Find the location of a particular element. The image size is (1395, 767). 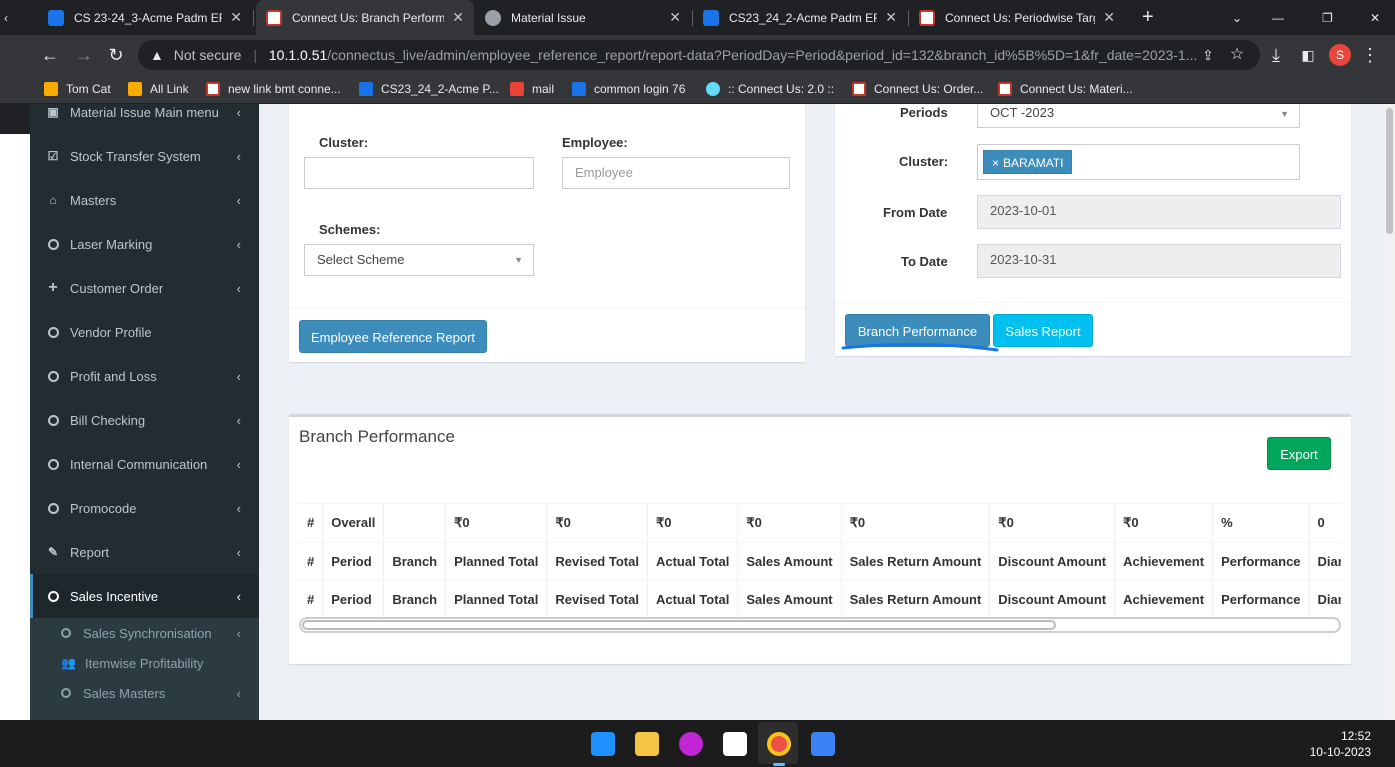

sidebar-item-masters: ⌂ Masters ‹ is located at coordinates (144, 200).